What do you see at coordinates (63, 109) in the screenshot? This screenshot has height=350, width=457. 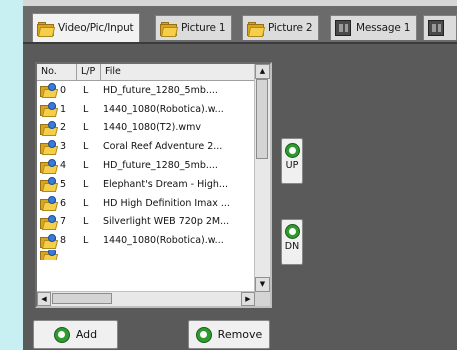 I see `item-number: 1` at bounding box center [63, 109].